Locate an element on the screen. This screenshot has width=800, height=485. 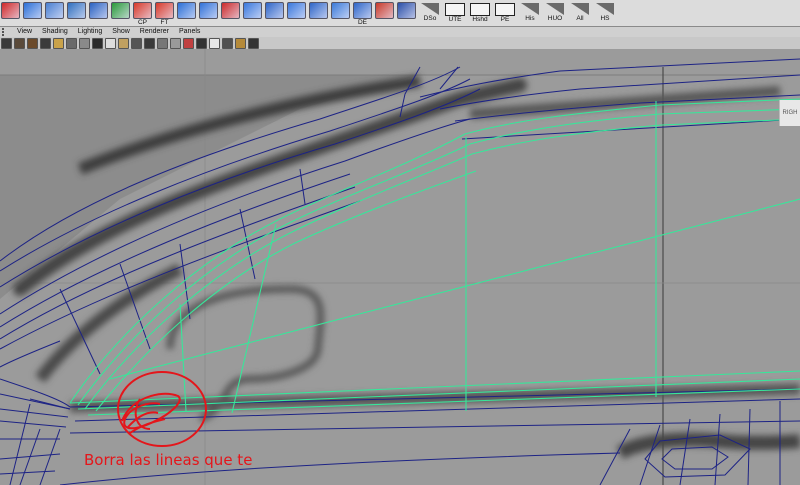
grid6-icon is located at coordinates (340, 10).